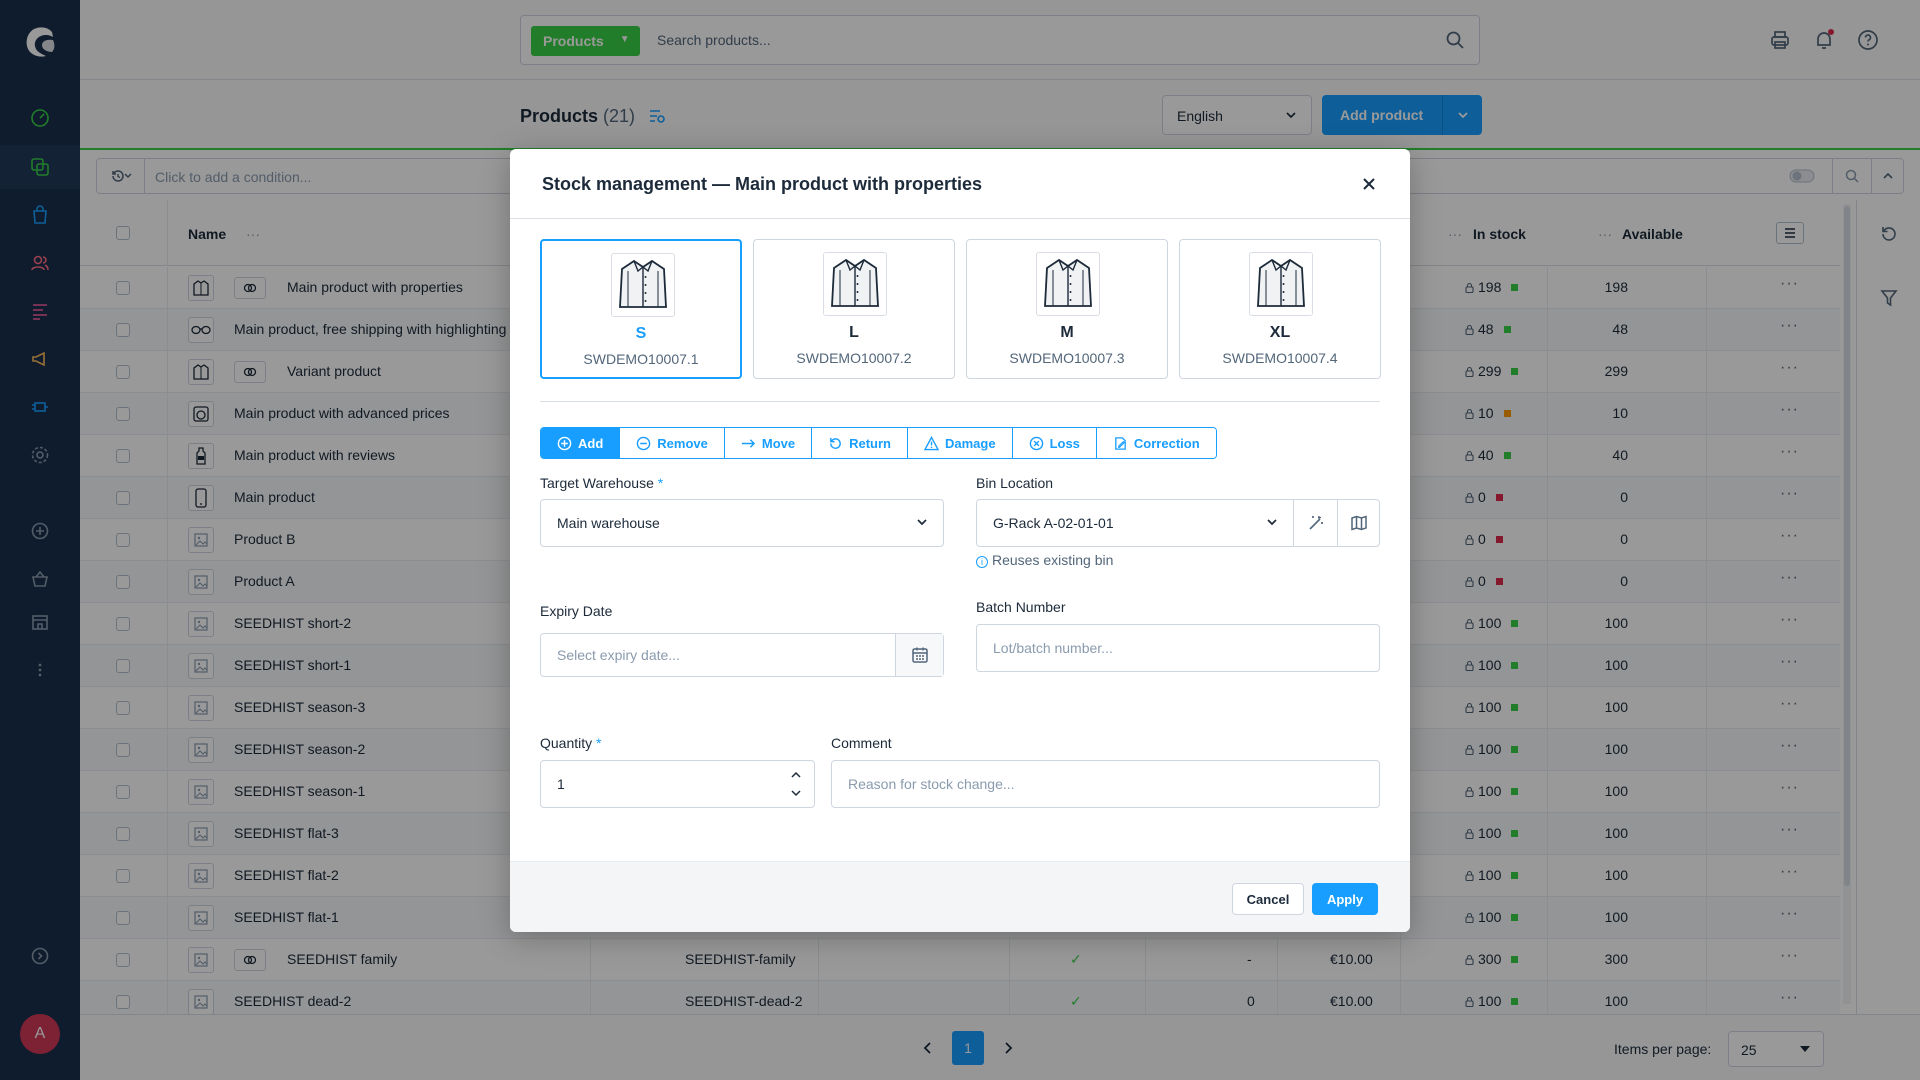  I want to click on target-warehouse-value: Main warehouse, so click(608, 523).